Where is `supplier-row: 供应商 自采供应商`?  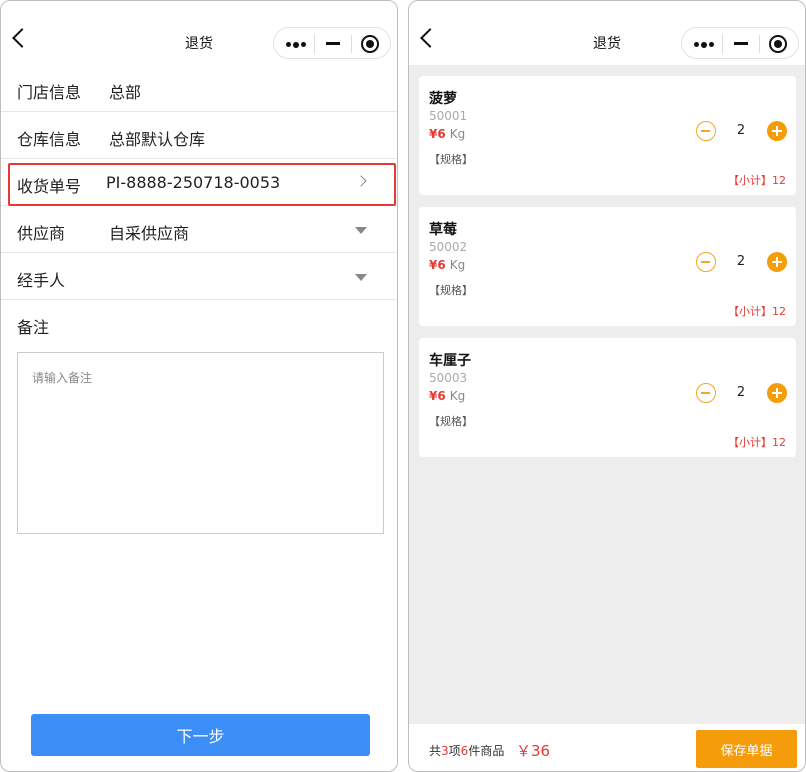
supplier-row: 供应商 自采供应商 is located at coordinates (199, 229).